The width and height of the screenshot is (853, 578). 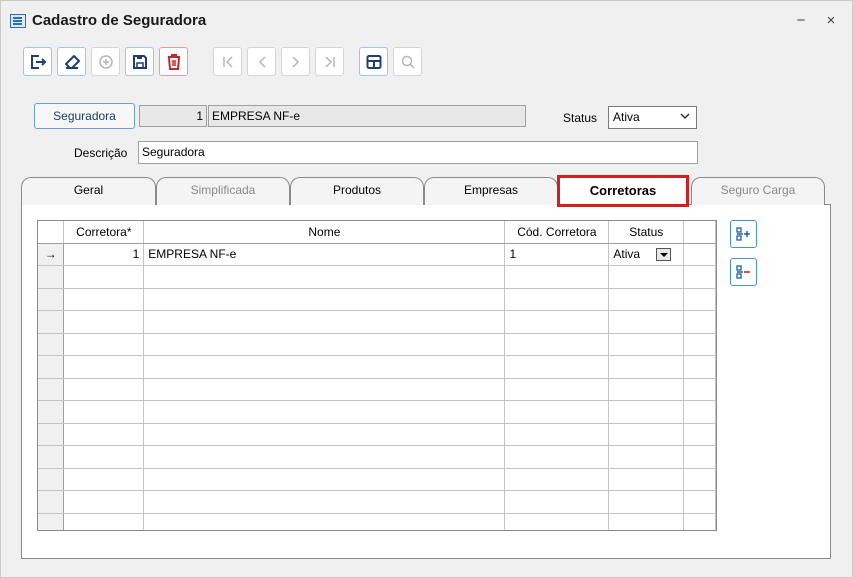 What do you see at coordinates (104, 232) in the screenshot?
I see `column-header-corretora: Corretora*` at bounding box center [104, 232].